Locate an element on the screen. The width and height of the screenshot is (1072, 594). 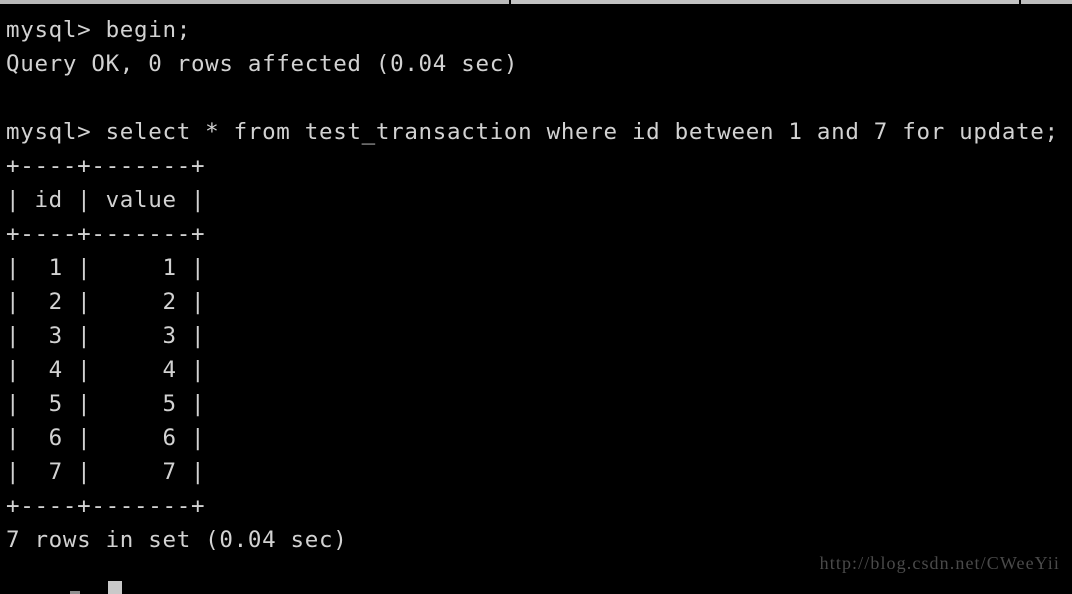
terminal-line-command-begin: mysql> begin; is located at coordinates (98, 30).